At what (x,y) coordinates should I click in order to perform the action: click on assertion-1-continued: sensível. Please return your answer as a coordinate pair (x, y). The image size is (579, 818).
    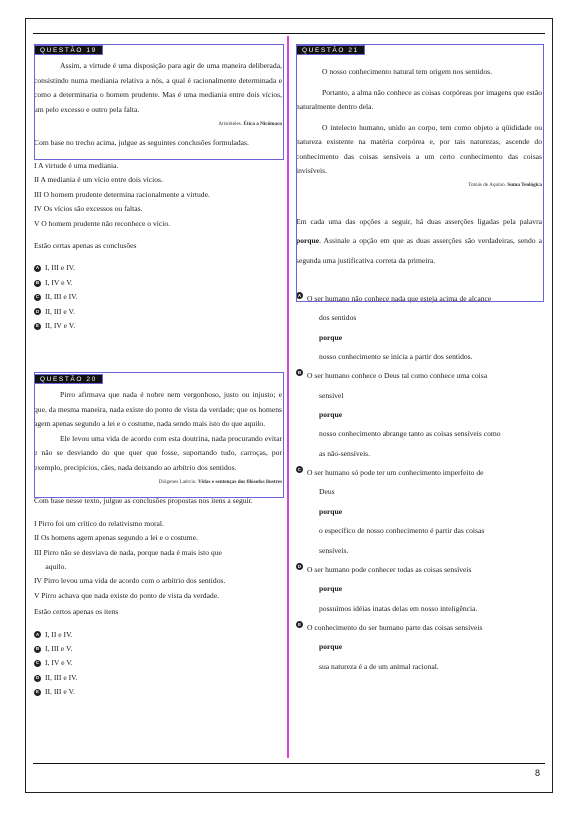
    Looking at the image, I should click on (331, 395).